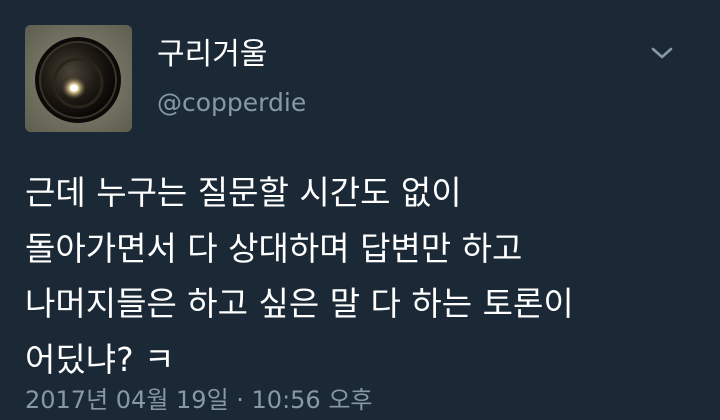  I want to click on tweet-line: 근데 누구는 질문할 시간도 없이, so click(243, 192).